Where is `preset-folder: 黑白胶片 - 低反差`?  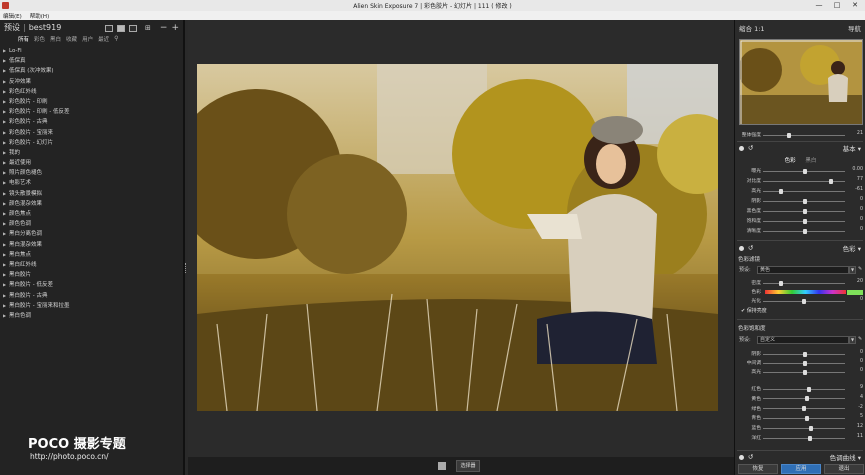 preset-folder: 黑白胶片 - 低反差 is located at coordinates (91, 285).